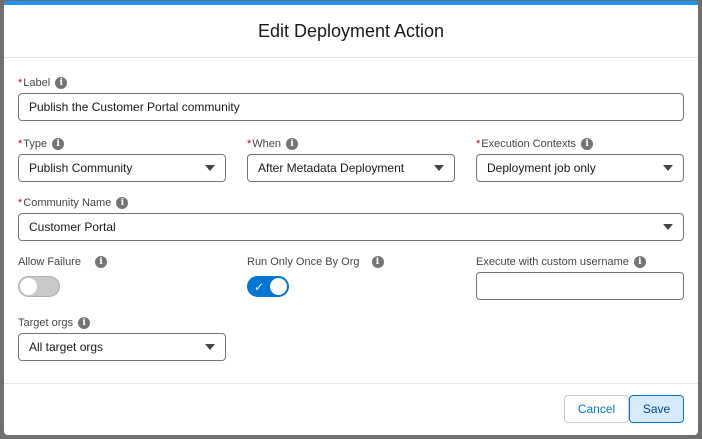  Describe the element at coordinates (580, 286) in the screenshot. I see `custom-username-input` at that location.